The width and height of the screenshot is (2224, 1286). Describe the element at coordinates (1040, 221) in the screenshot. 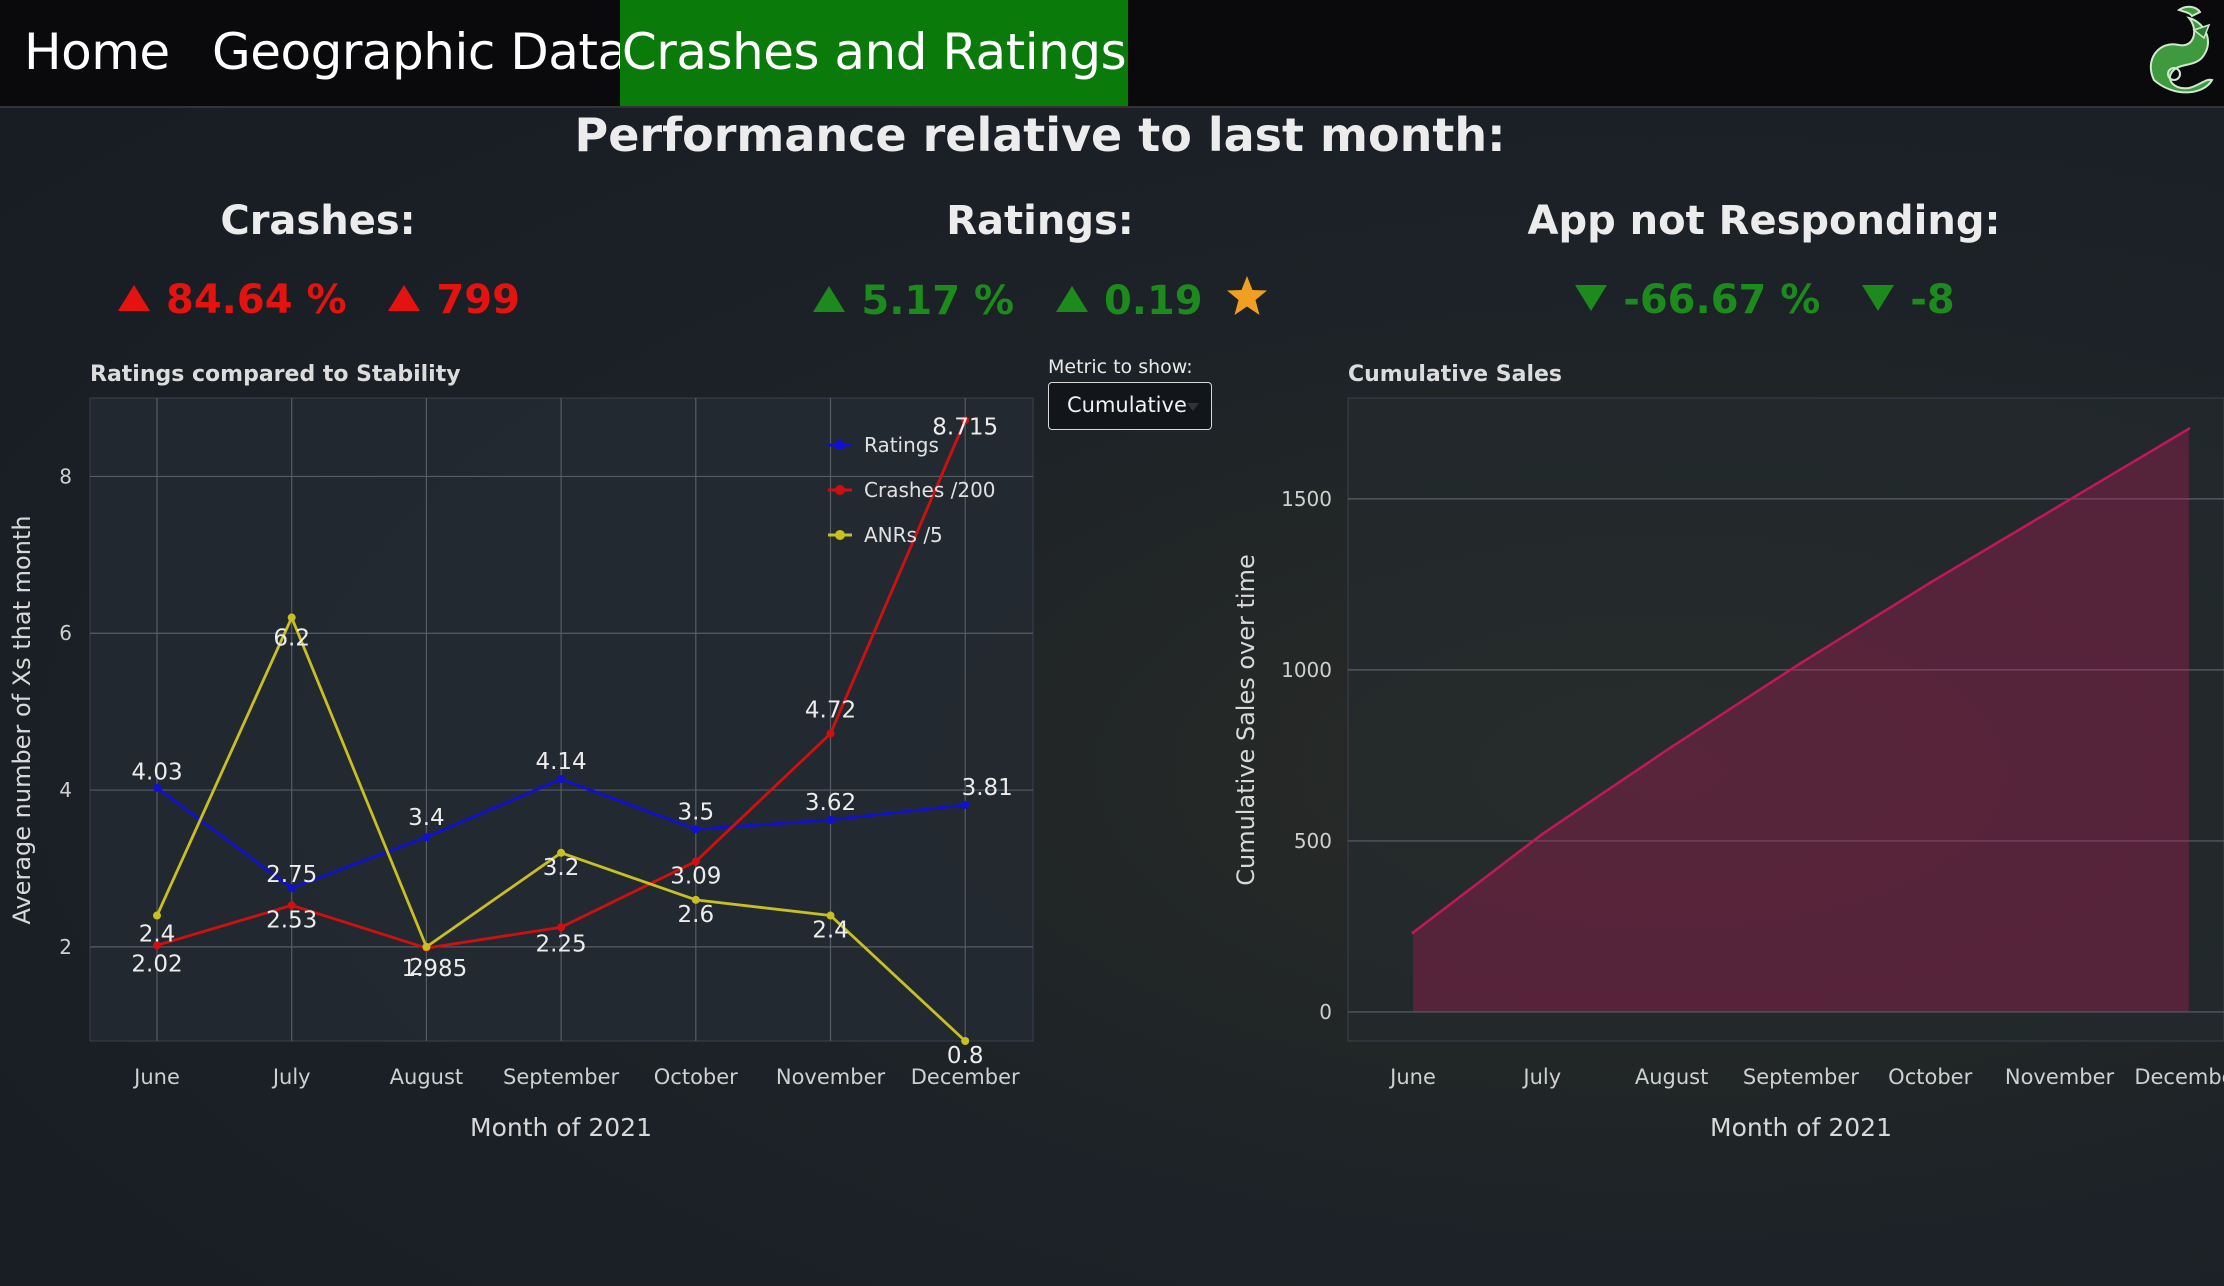

I see `ratings-label: Ratings:` at that location.